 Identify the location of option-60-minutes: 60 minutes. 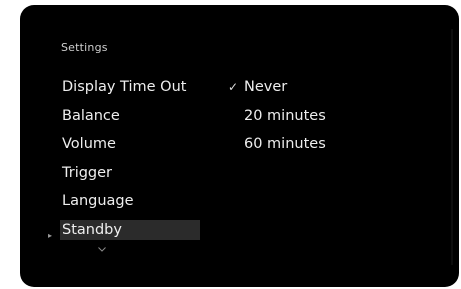
(276, 148).